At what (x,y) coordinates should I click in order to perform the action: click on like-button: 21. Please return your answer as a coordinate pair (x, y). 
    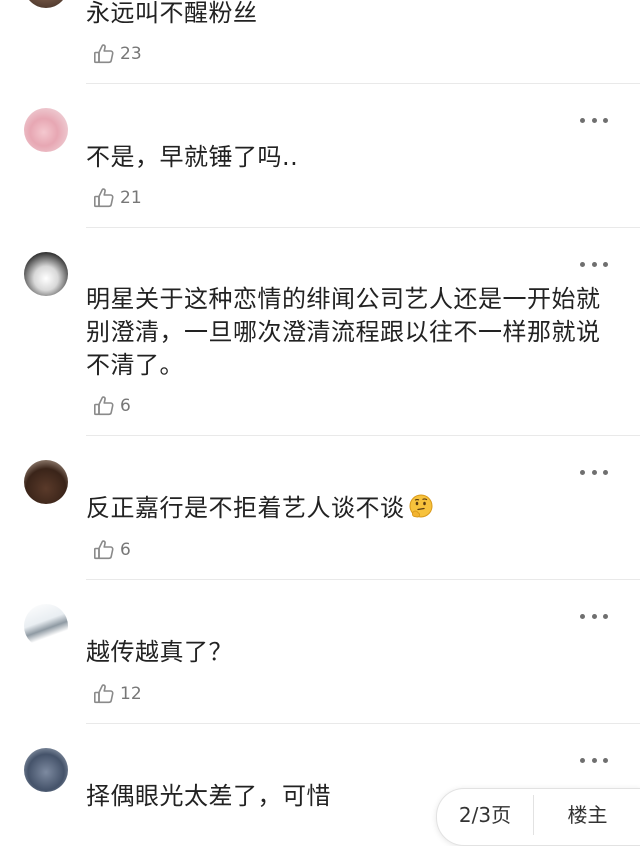
    Looking at the image, I should click on (117, 198).